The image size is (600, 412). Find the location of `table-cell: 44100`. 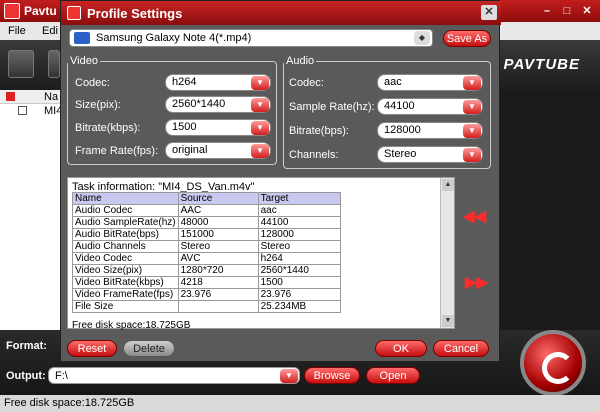

table-cell: 44100 is located at coordinates (299, 222).